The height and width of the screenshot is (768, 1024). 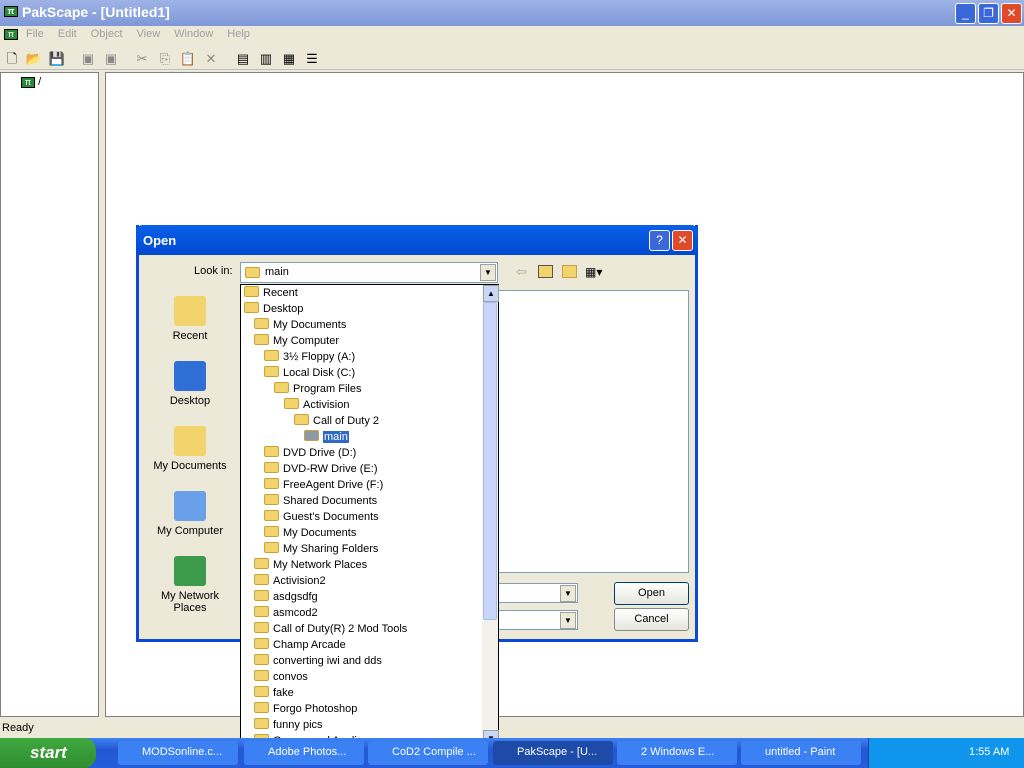 I want to click on new-file-icon: 🗋, so click(x=12, y=59).